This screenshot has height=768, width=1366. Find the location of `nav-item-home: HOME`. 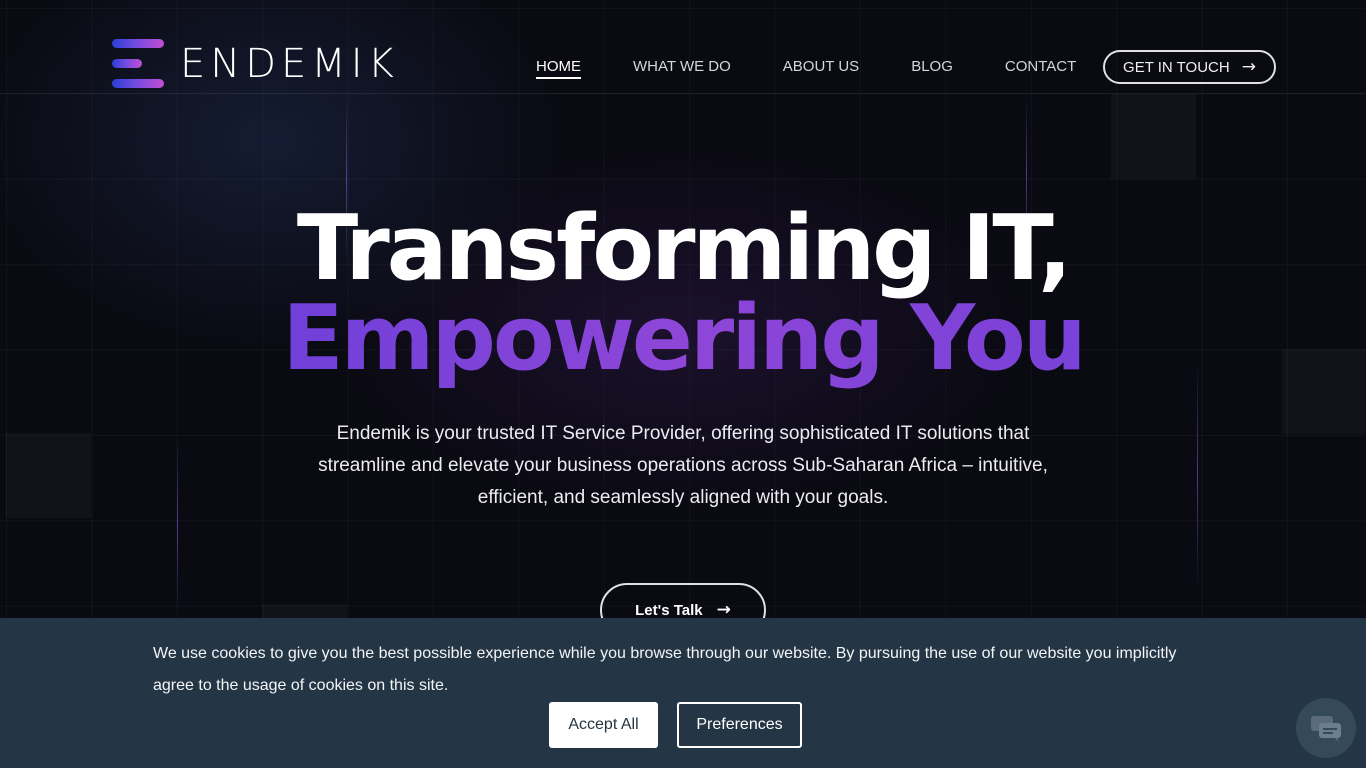

nav-item-home: HOME is located at coordinates (558, 68).